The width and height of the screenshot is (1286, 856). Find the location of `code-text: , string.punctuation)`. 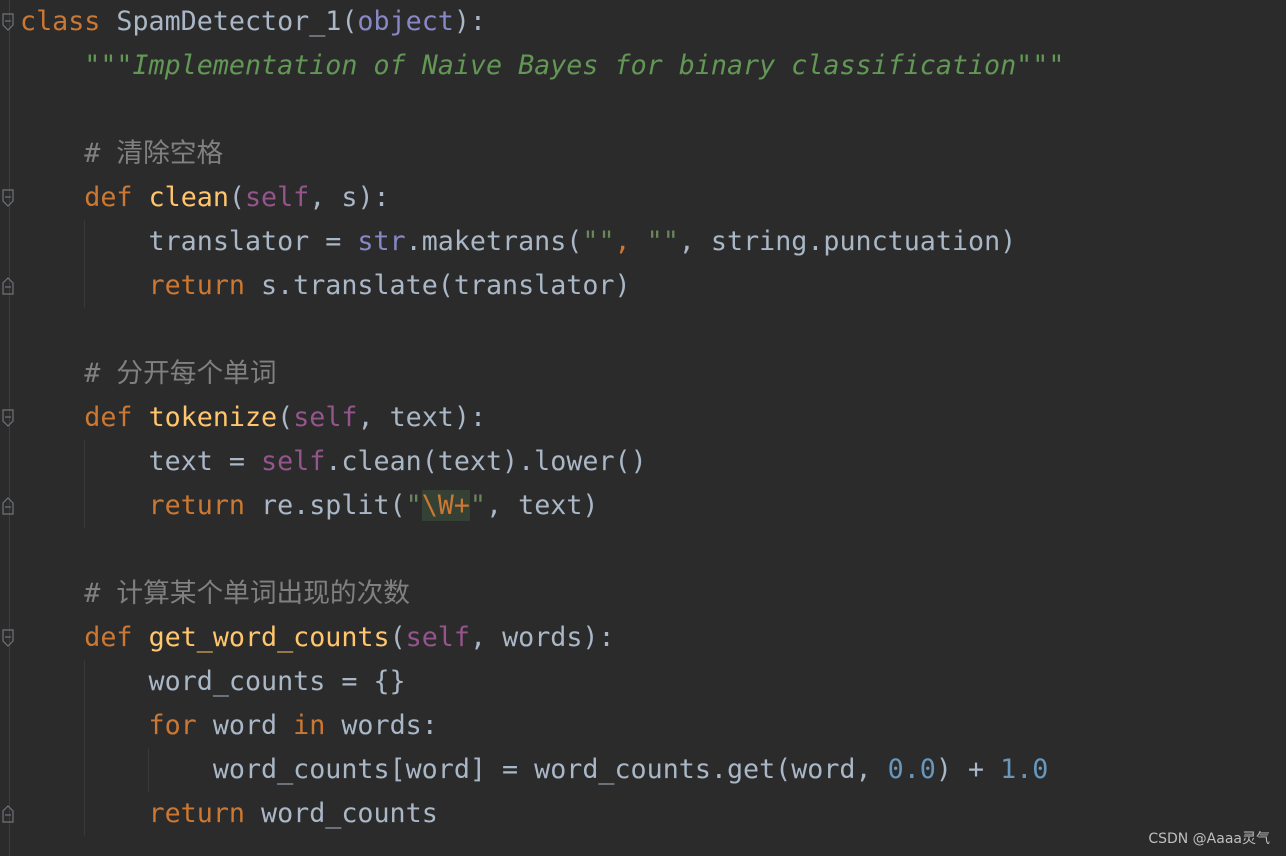

code-text: , string.punctuation) is located at coordinates (847, 241).